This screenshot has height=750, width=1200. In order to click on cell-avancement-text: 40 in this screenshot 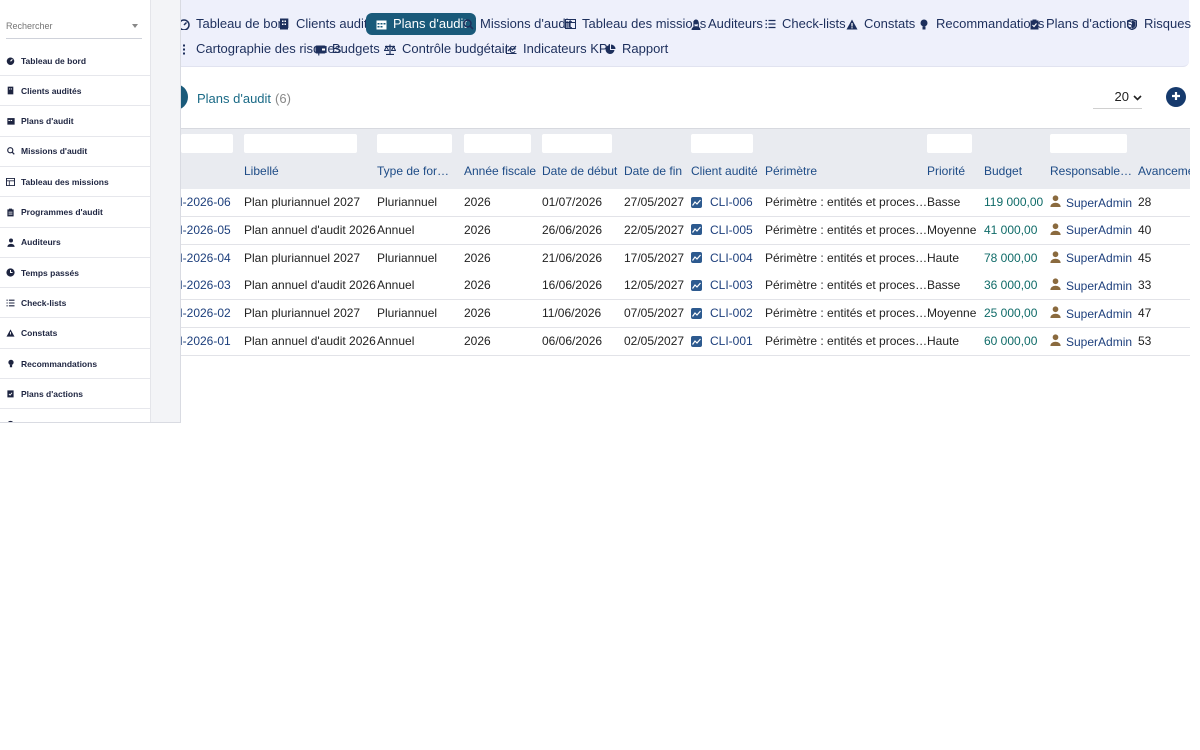, I will do `click(1145, 229)`.